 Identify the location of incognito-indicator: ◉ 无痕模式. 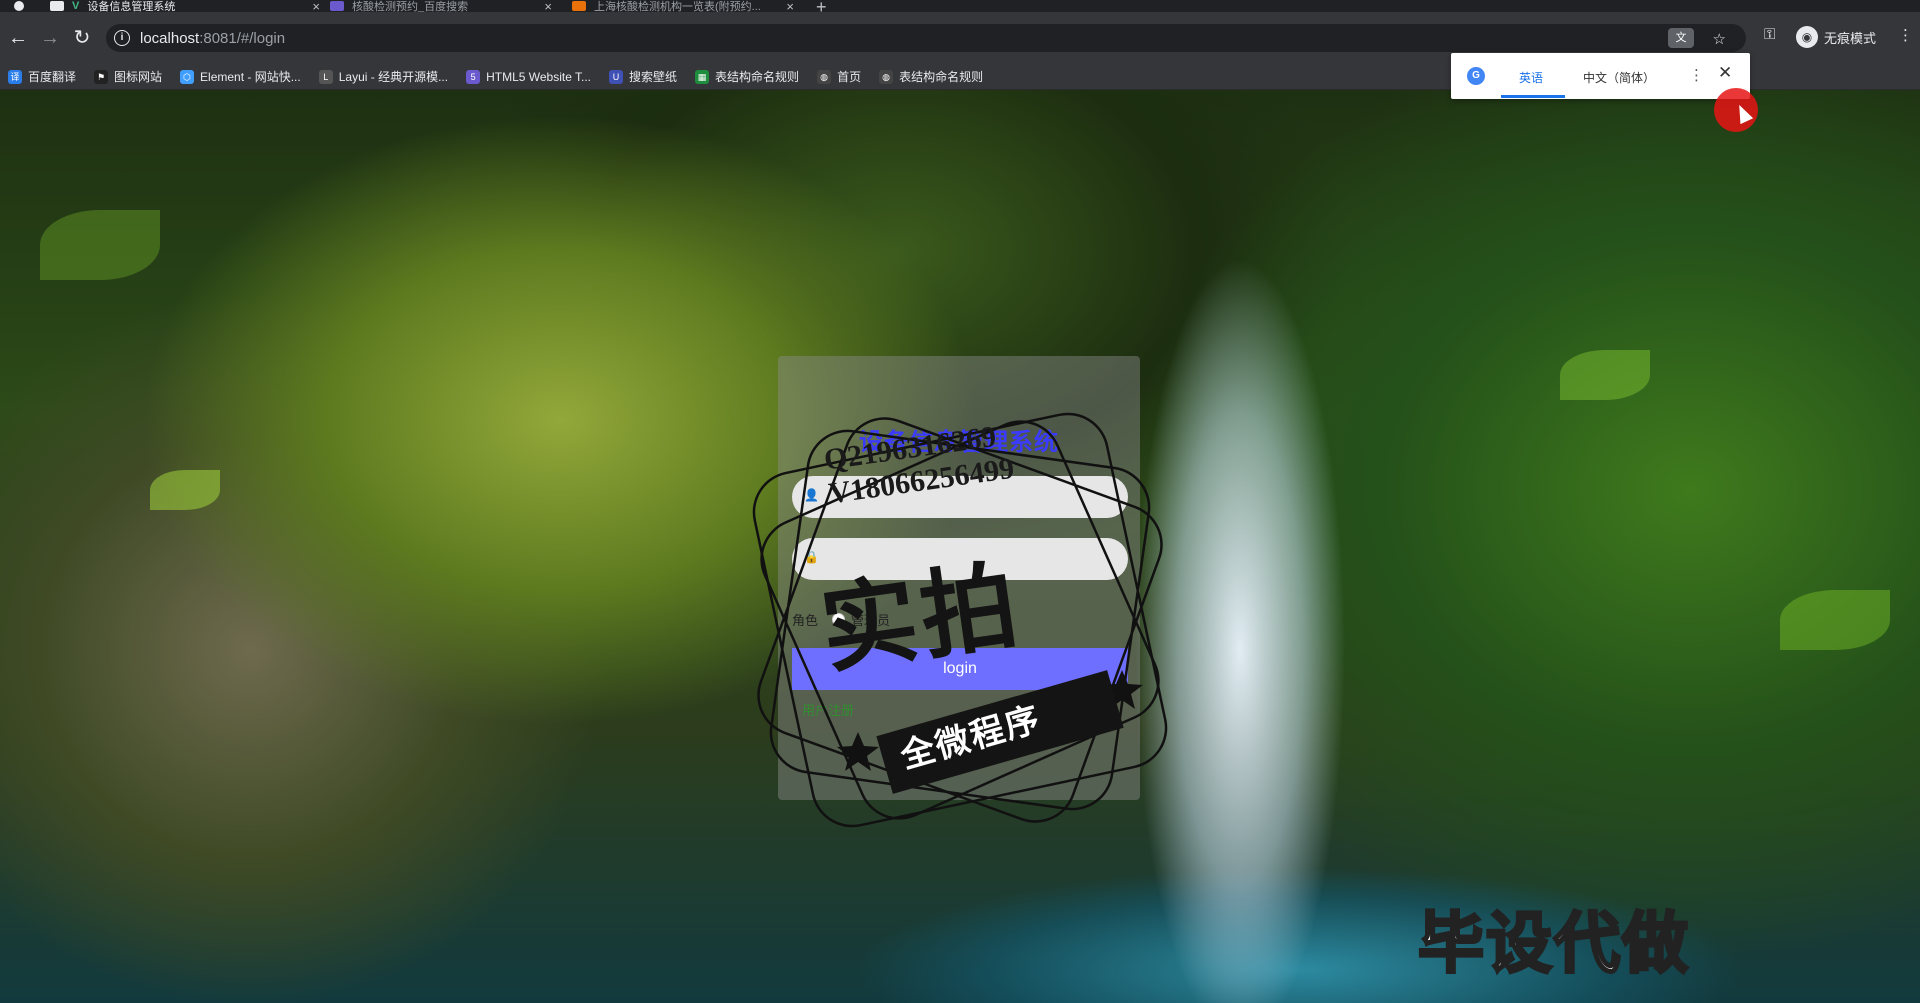
(1836, 37).